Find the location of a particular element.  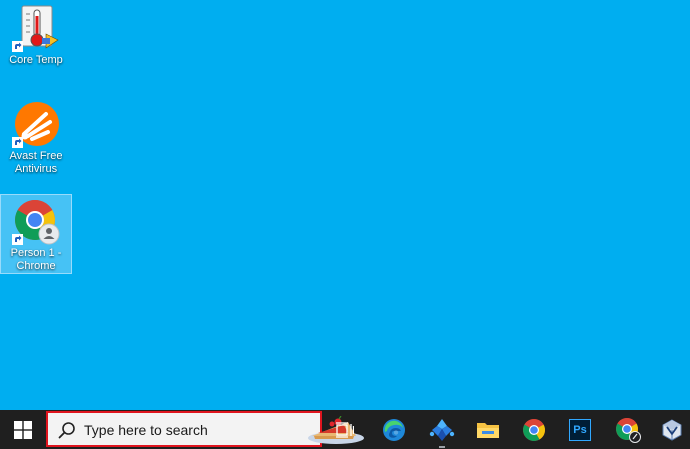

desktop-icon-label: Core Temp is located at coordinates (36, 60).